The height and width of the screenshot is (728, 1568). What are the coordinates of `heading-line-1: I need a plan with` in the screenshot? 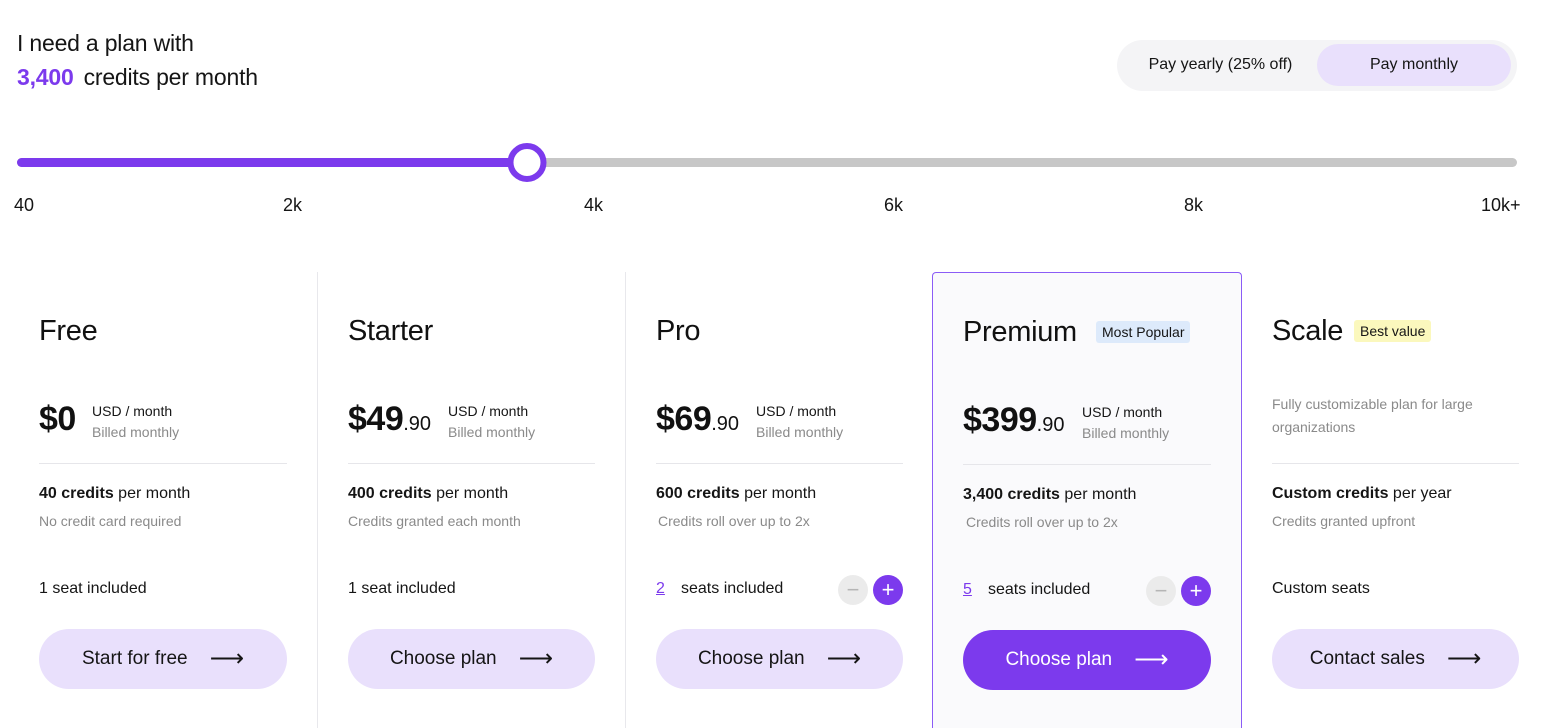 It's located at (105, 43).